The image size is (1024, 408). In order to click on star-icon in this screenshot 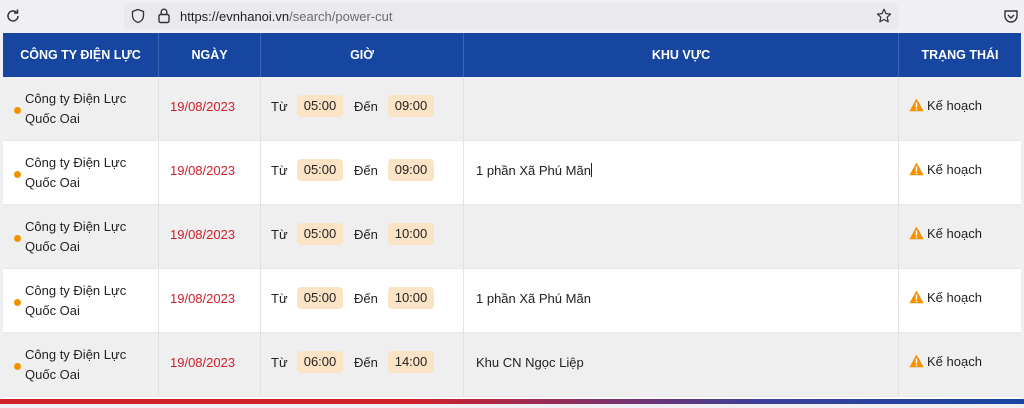, I will do `click(884, 16)`.